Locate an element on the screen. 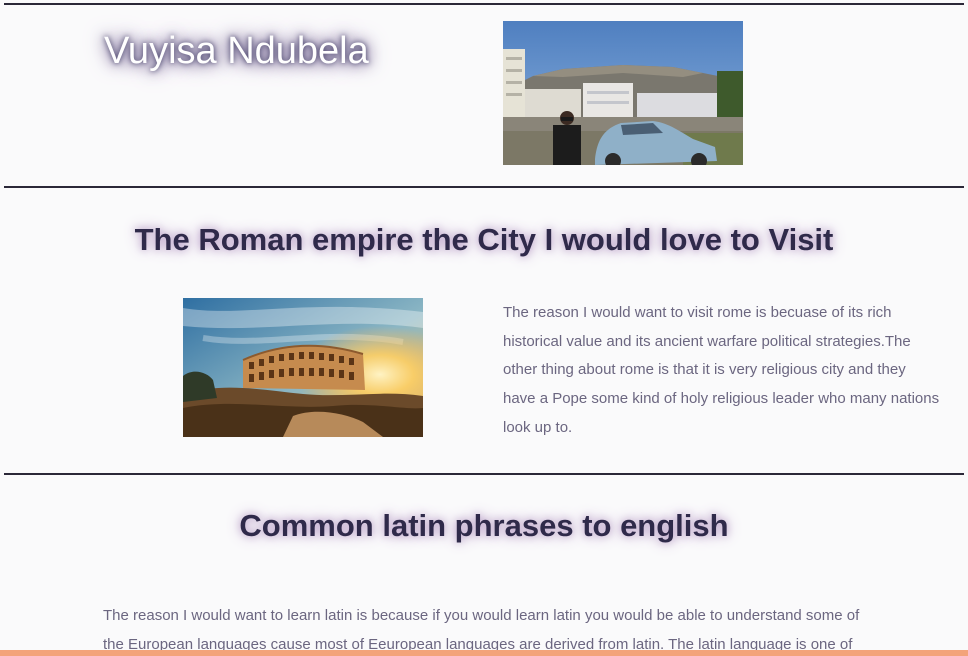  colosseum-image is located at coordinates (303, 367).